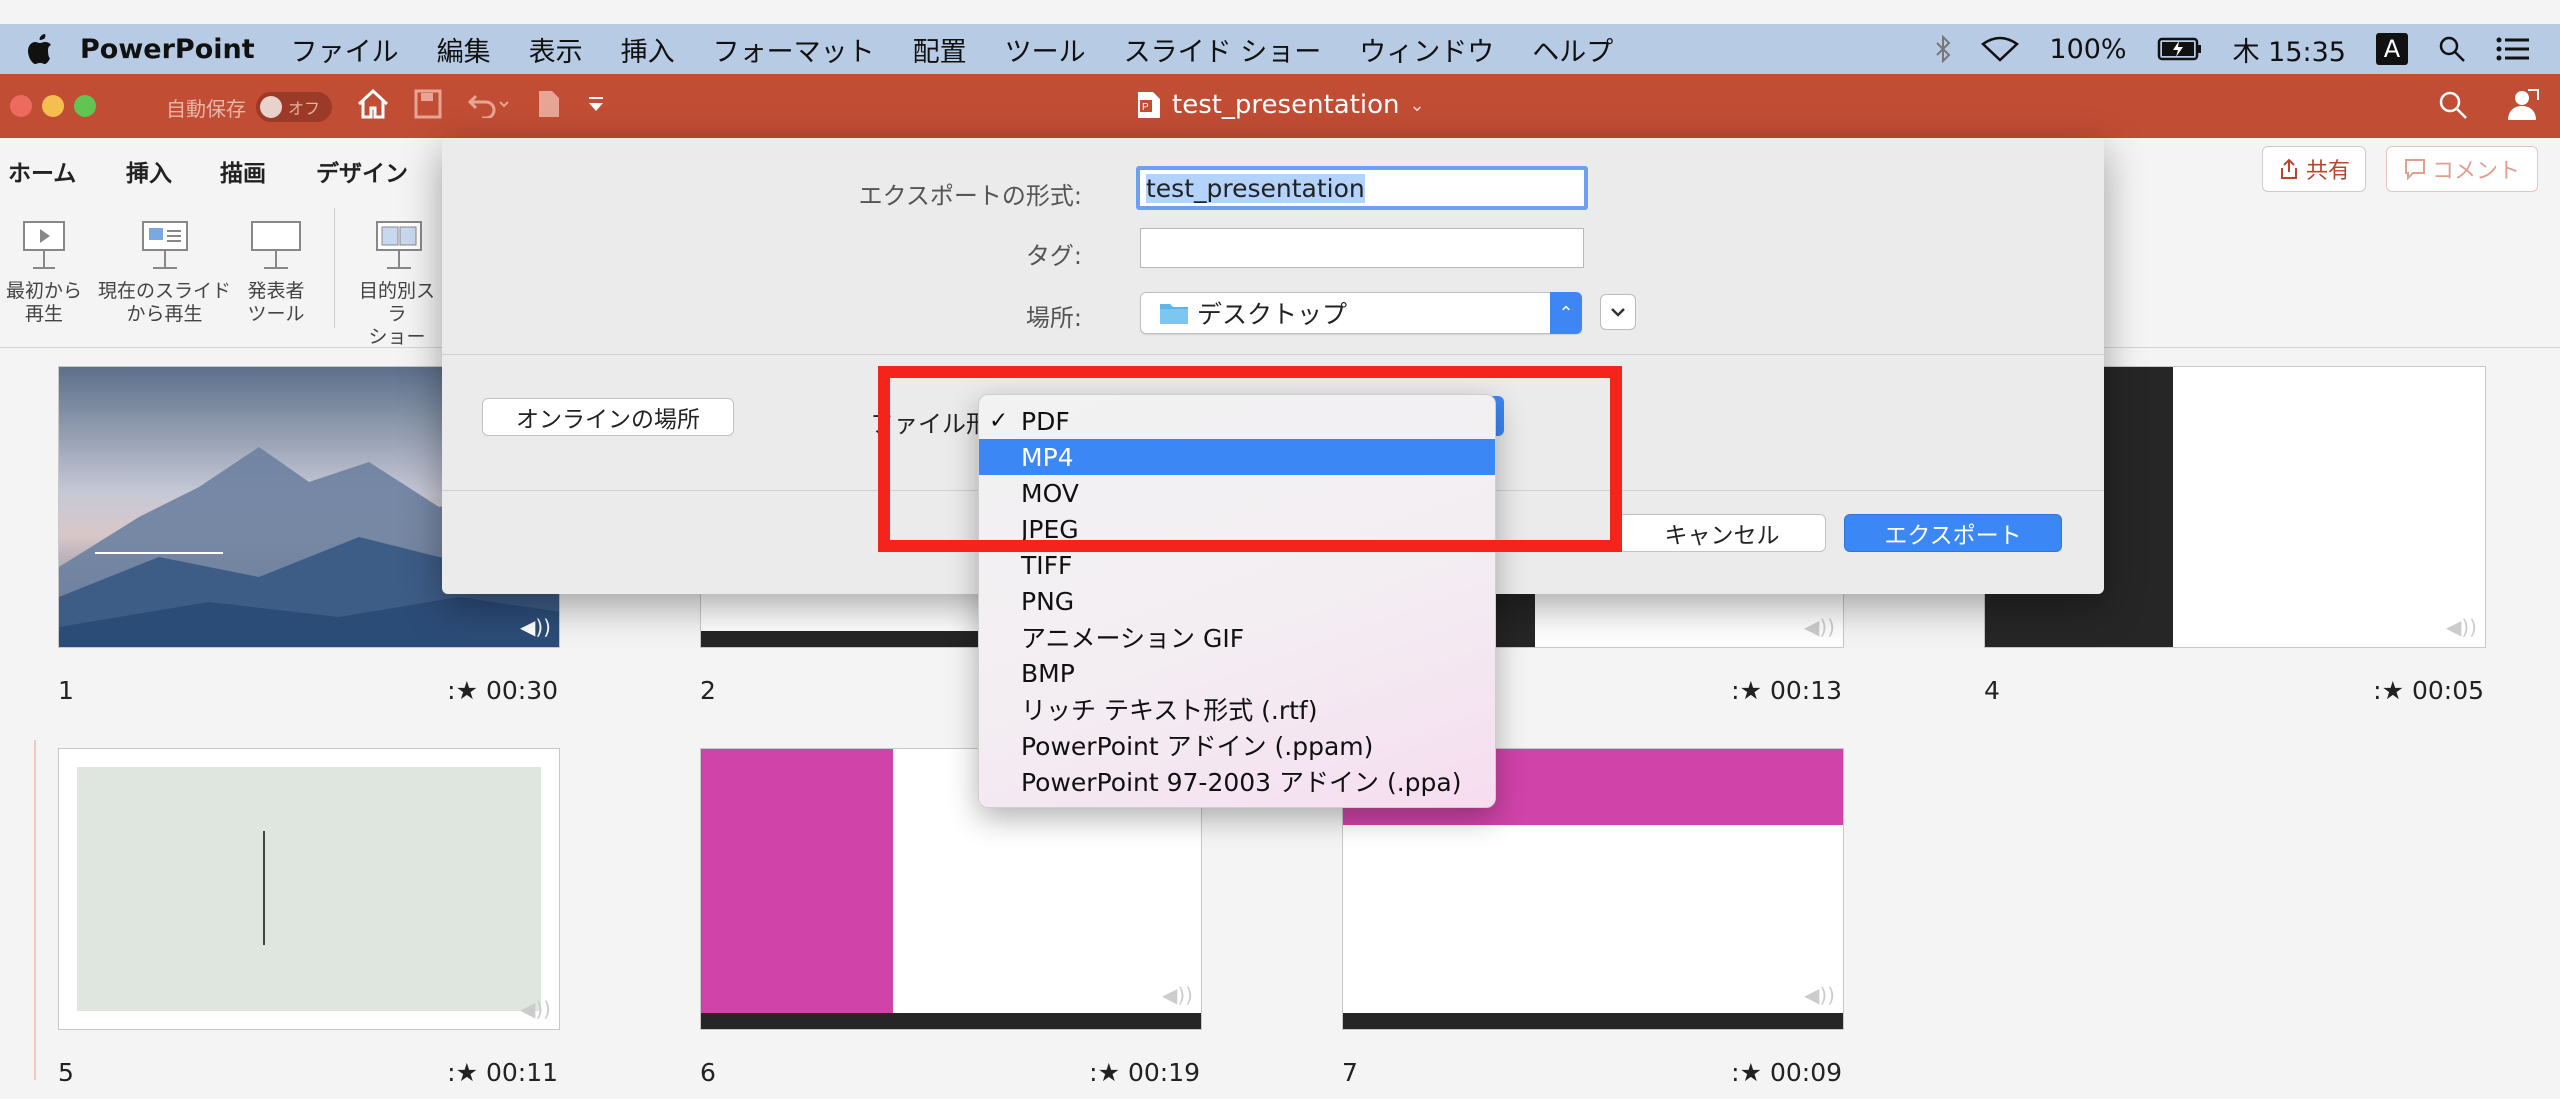 The width and height of the screenshot is (2560, 1099). Describe the element at coordinates (2453, 105) in the screenshot. I see `search-icon` at that location.